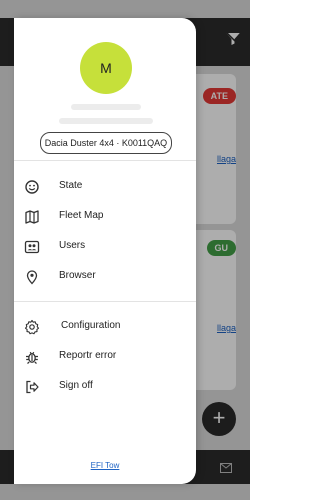  I want to click on menu-label-users: Users, so click(72, 245).